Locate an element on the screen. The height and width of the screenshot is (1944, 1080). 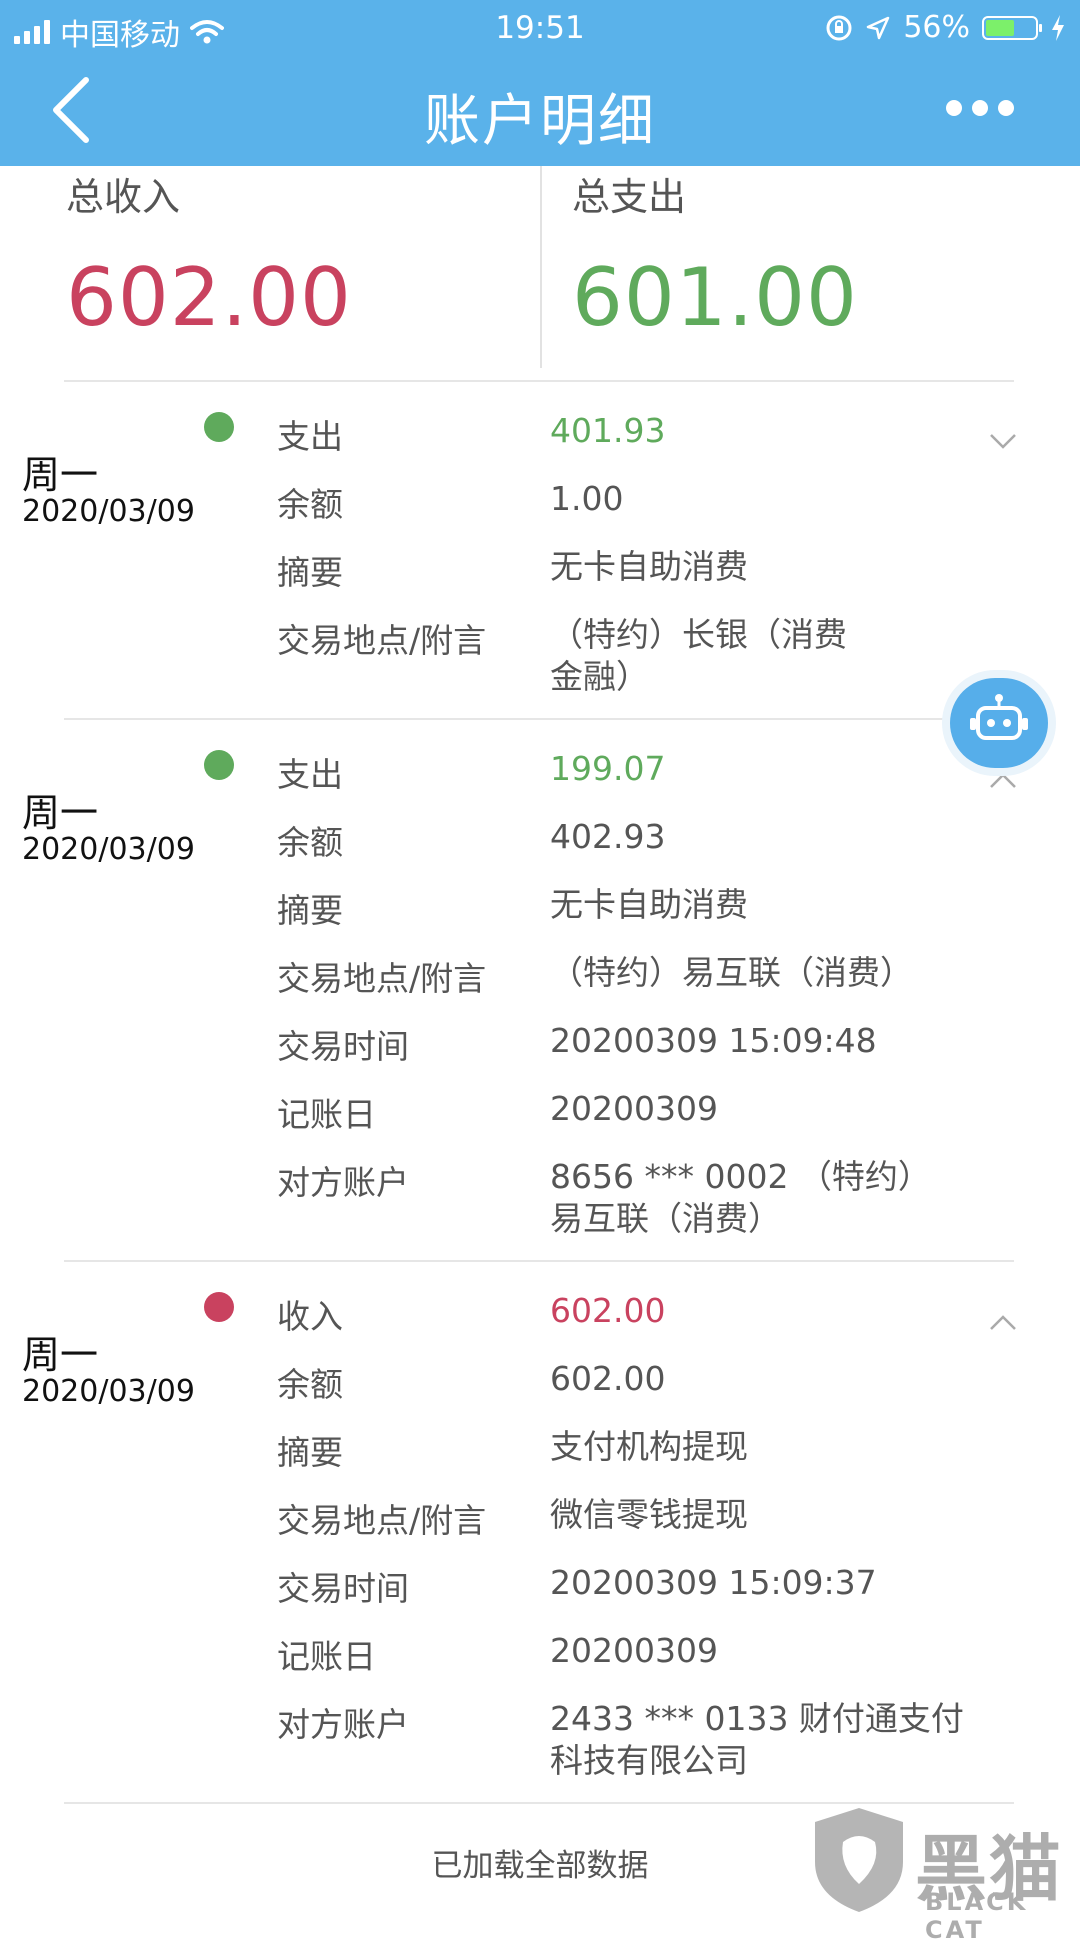
black-cat-watermark: 黑猫 BLACK CAT is located at coordinates (942, 1872).